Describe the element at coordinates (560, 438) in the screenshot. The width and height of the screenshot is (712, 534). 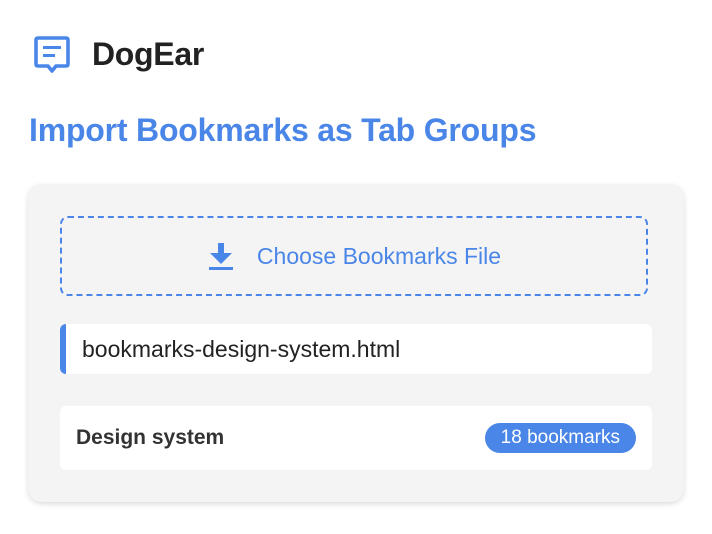
I see `bookmark-count-badge: 18 bookmarks` at that location.